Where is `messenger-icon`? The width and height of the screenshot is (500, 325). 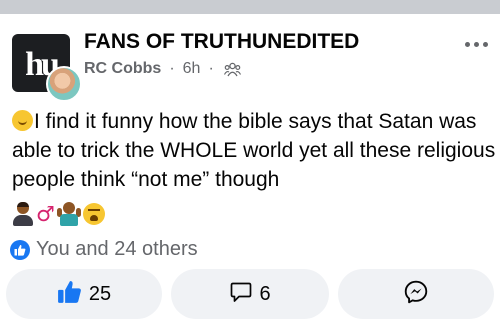
messenger-icon is located at coordinates (416, 294).